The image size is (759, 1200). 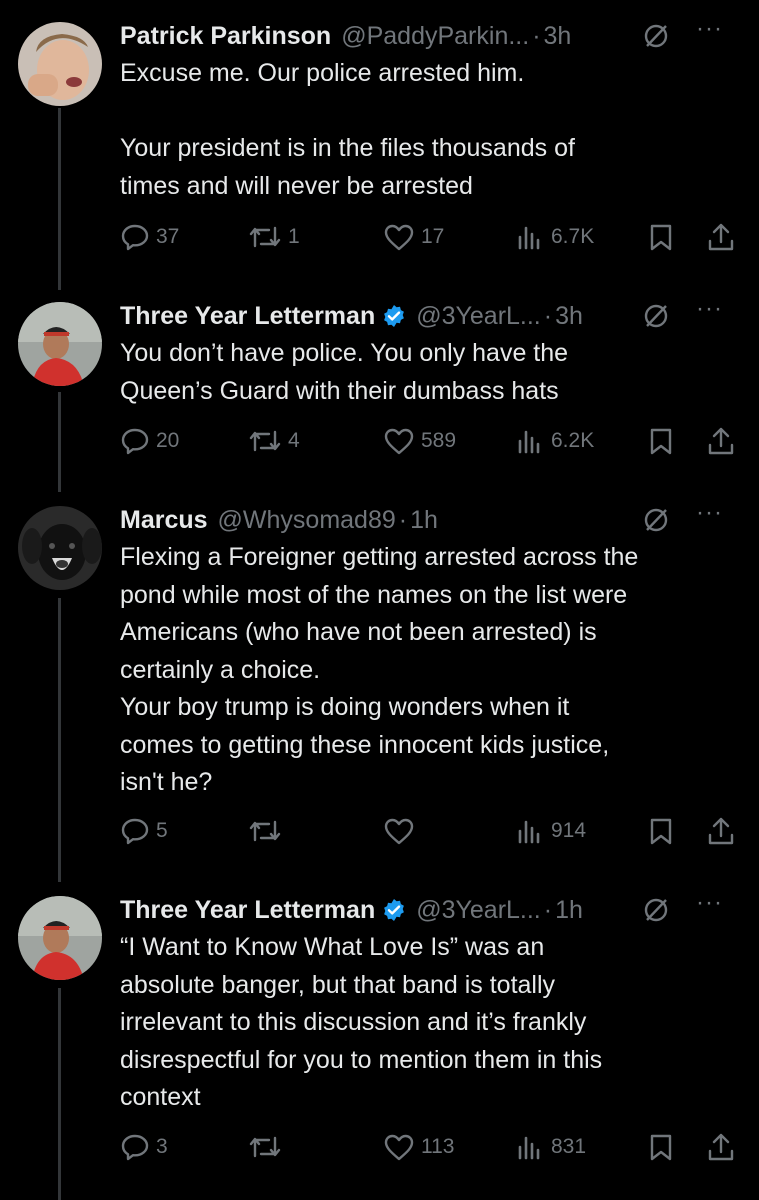 What do you see at coordinates (220, 669) in the screenshot?
I see `tweet-text-line: certainly a choice.` at bounding box center [220, 669].